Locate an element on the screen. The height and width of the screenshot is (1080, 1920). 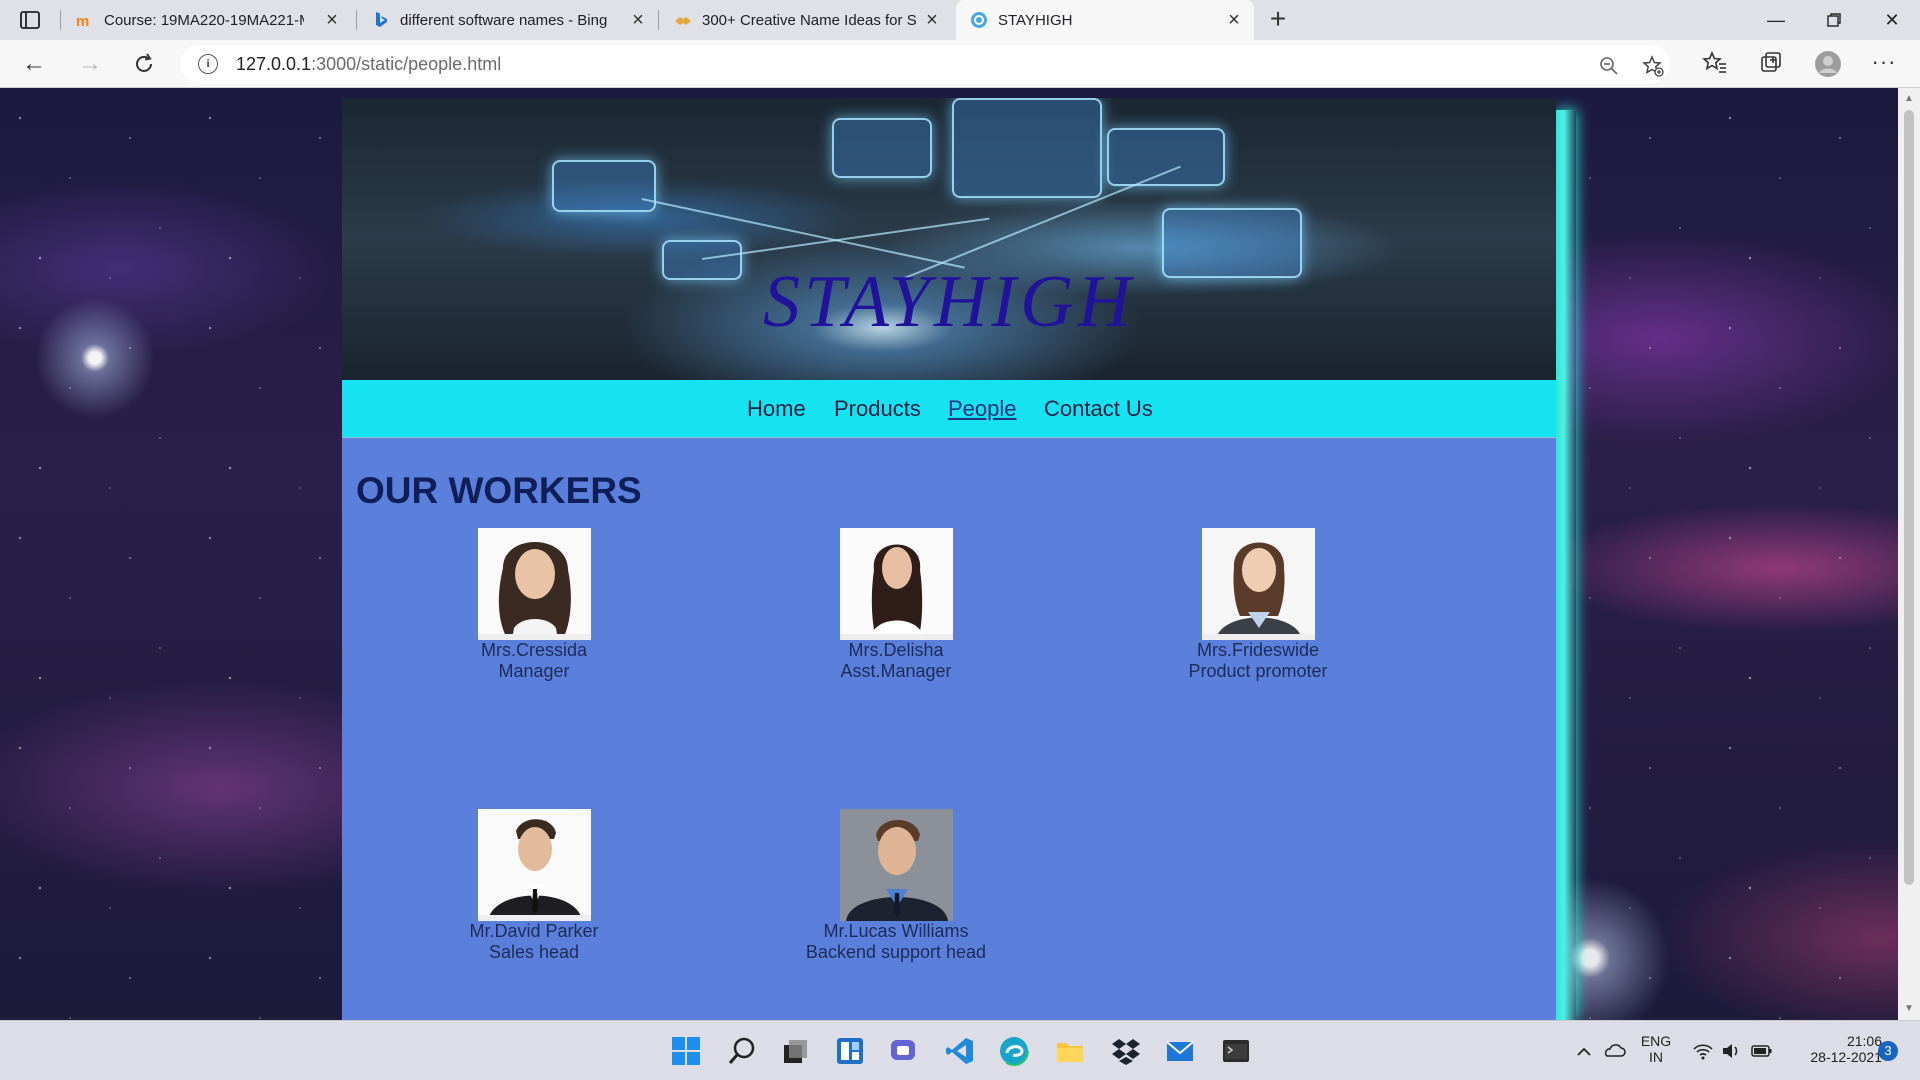
worker-card: Mrs.Delisha Asst.Manager is located at coordinates (896, 605).